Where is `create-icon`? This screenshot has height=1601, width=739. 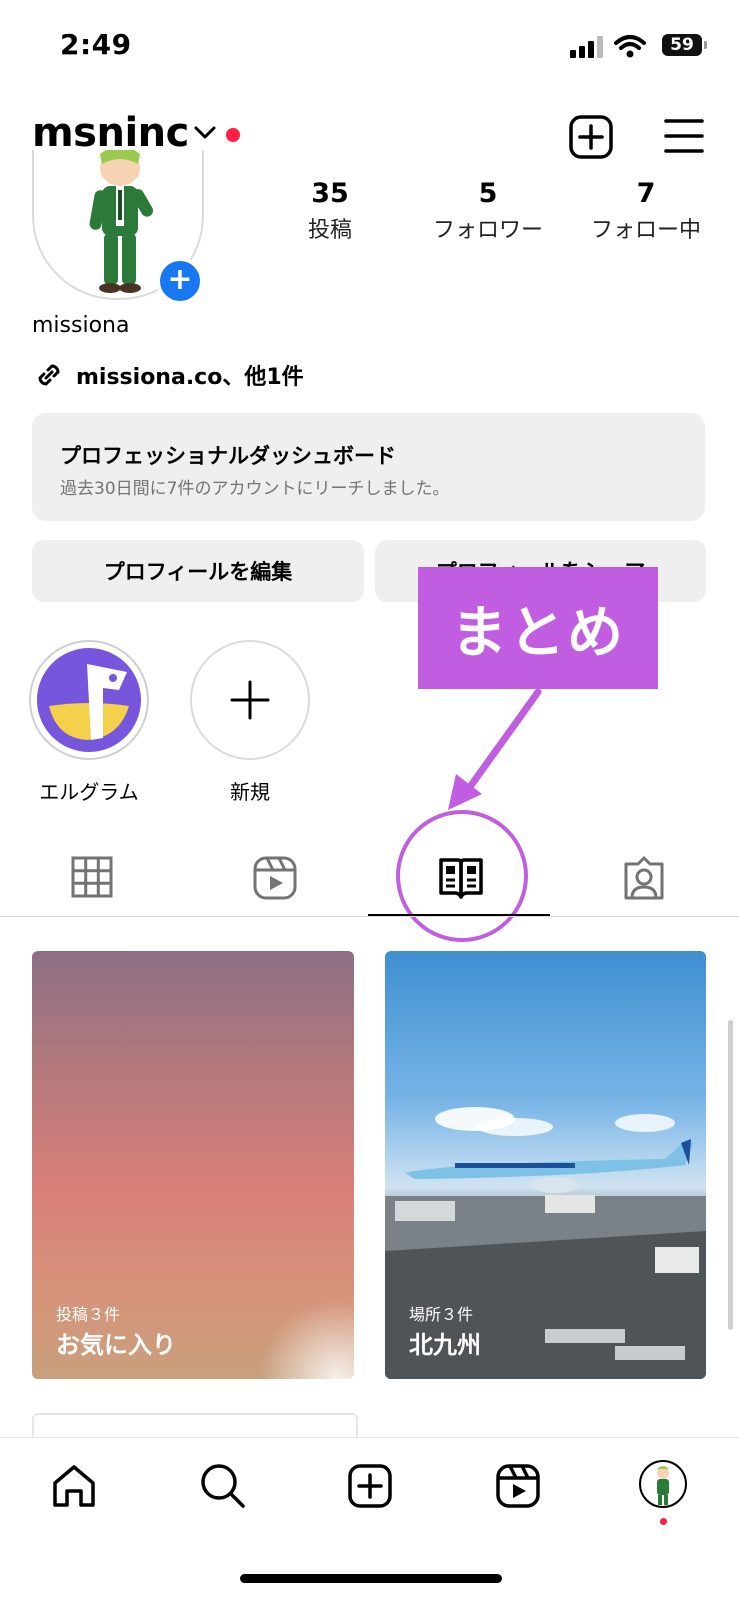 create-icon is located at coordinates (370, 1486).